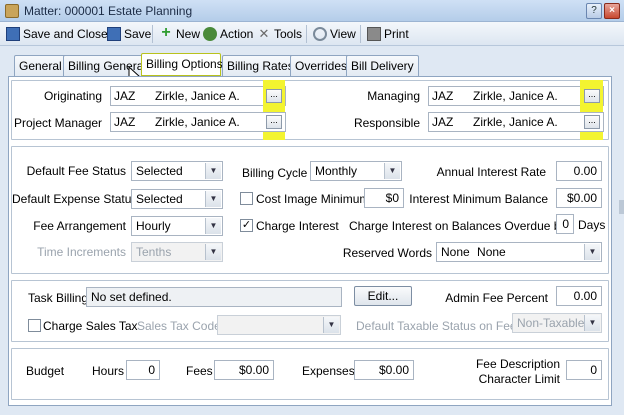 The height and width of the screenshot is (415, 624). What do you see at coordinates (496, 298) in the screenshot?
I see `admin-fee-percent-label: Admin Fee Percent` at bounding box center [496, 298].